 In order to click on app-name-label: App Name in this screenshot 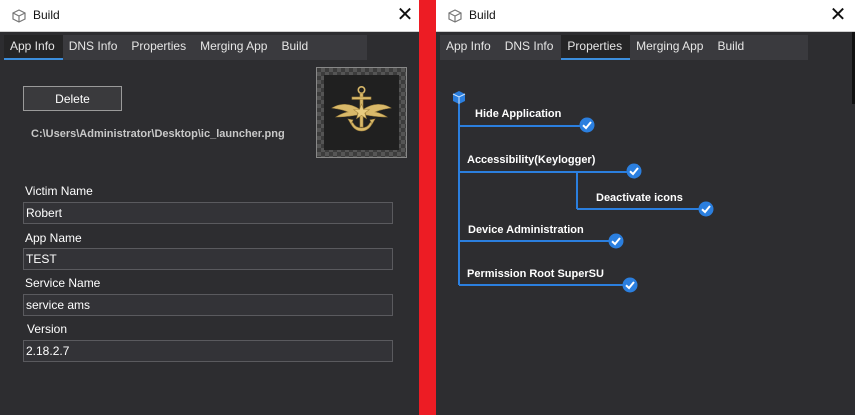, I will do `click(53, 238)`.